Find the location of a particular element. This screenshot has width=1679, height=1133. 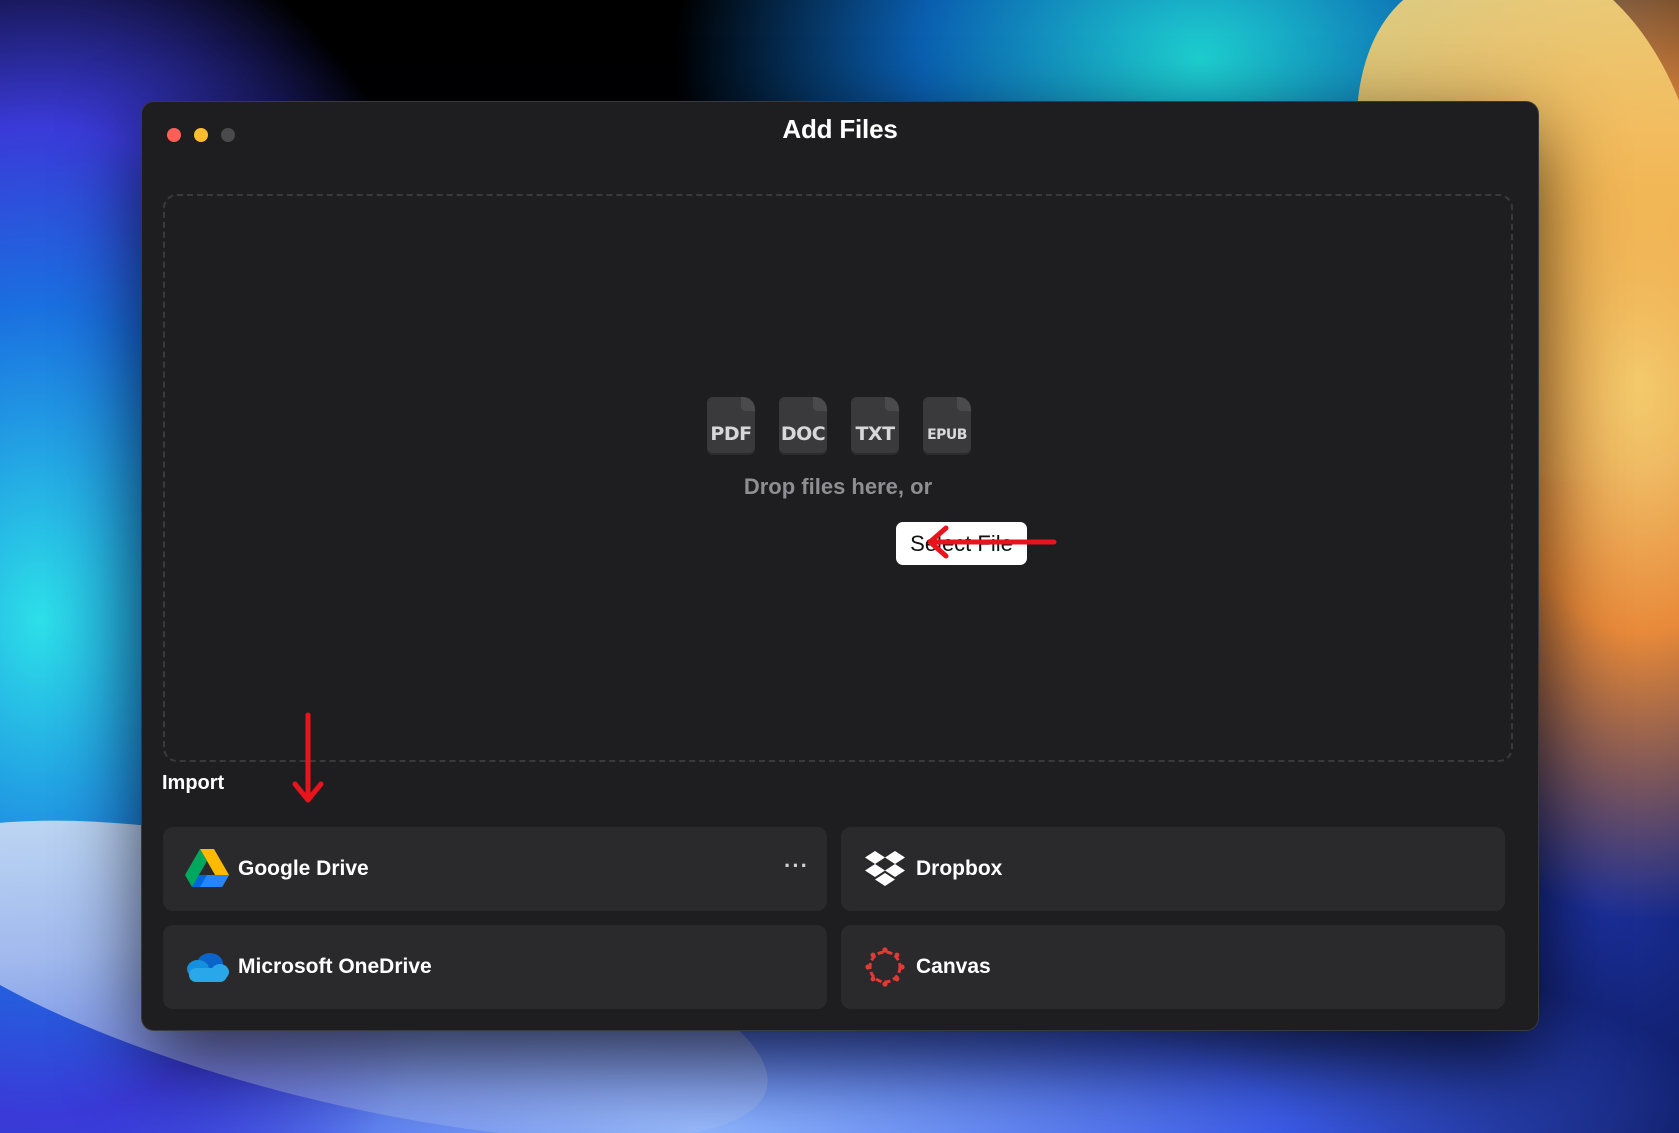

annotation-arrow-left is located at coordinates (992, 542).